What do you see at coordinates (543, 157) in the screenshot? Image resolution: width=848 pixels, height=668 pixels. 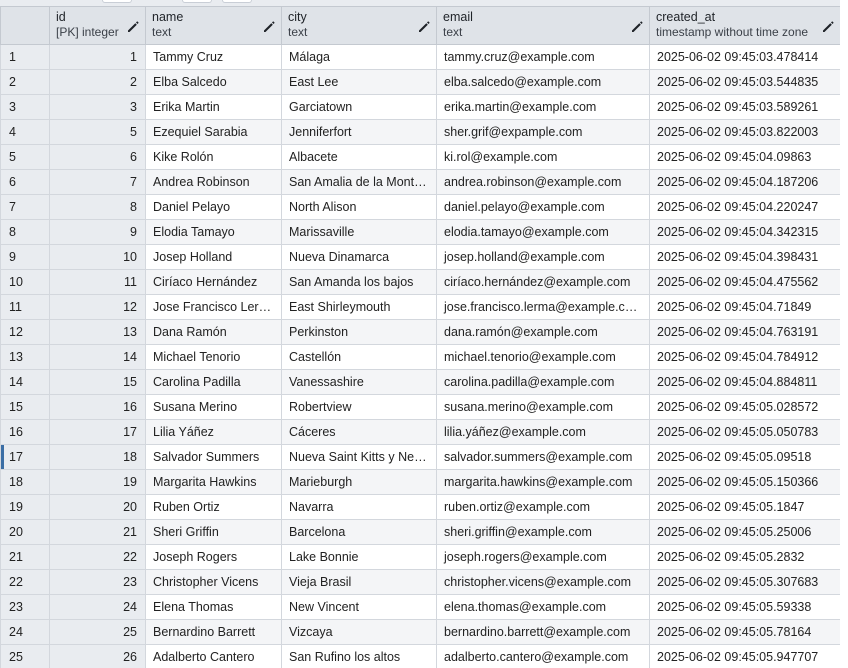 I see `cell-email: ki.rol@example.com` at bounding box center [543, 157].